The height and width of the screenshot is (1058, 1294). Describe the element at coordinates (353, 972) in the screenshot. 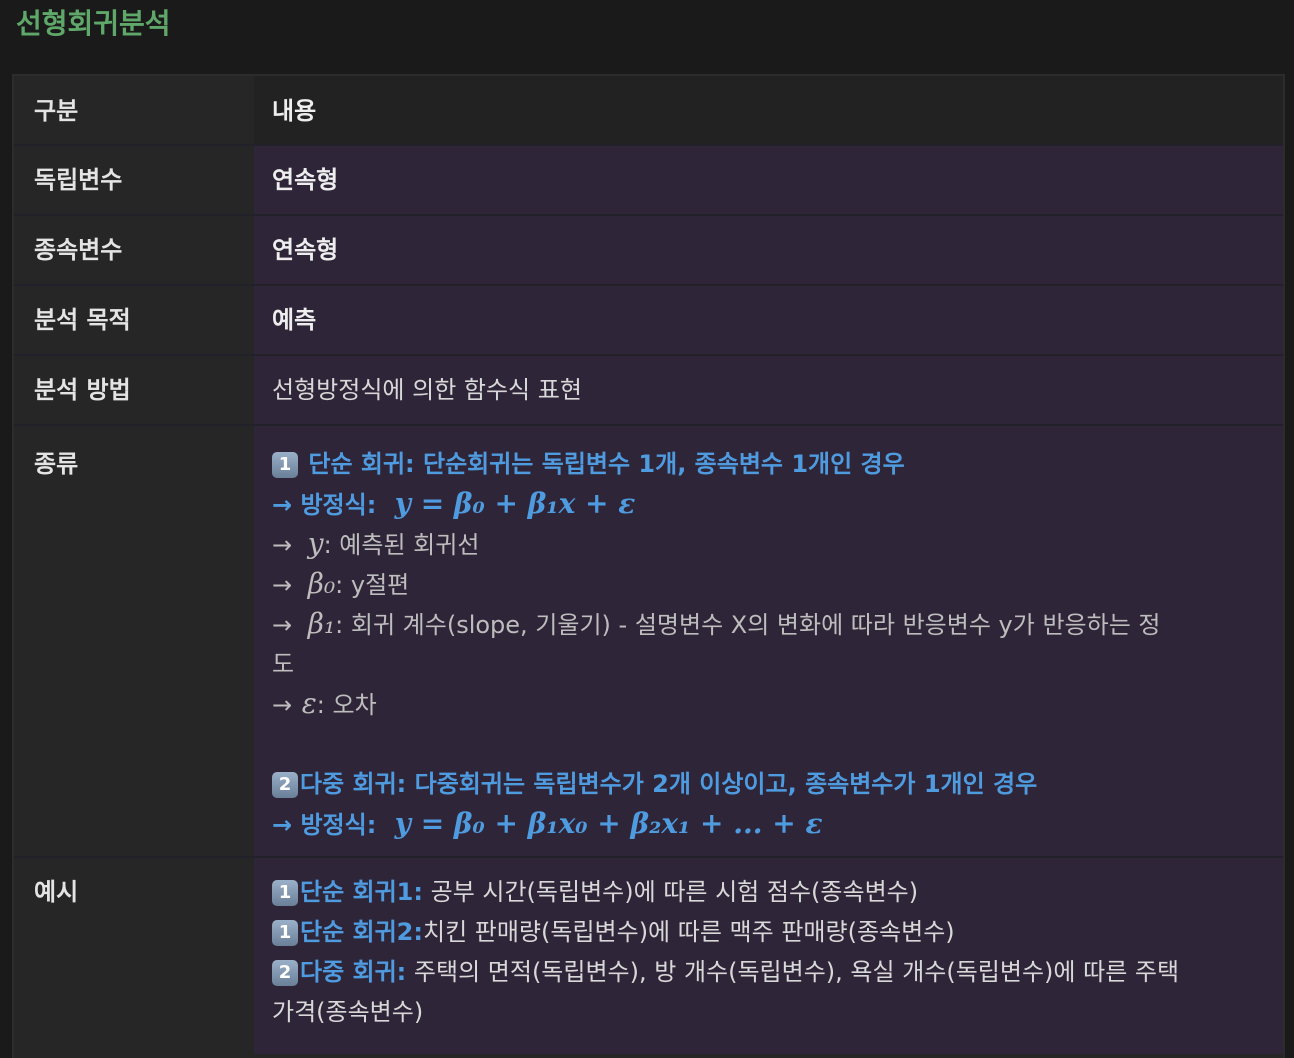

I see `example-heading: 다중 회귀:` at that location.